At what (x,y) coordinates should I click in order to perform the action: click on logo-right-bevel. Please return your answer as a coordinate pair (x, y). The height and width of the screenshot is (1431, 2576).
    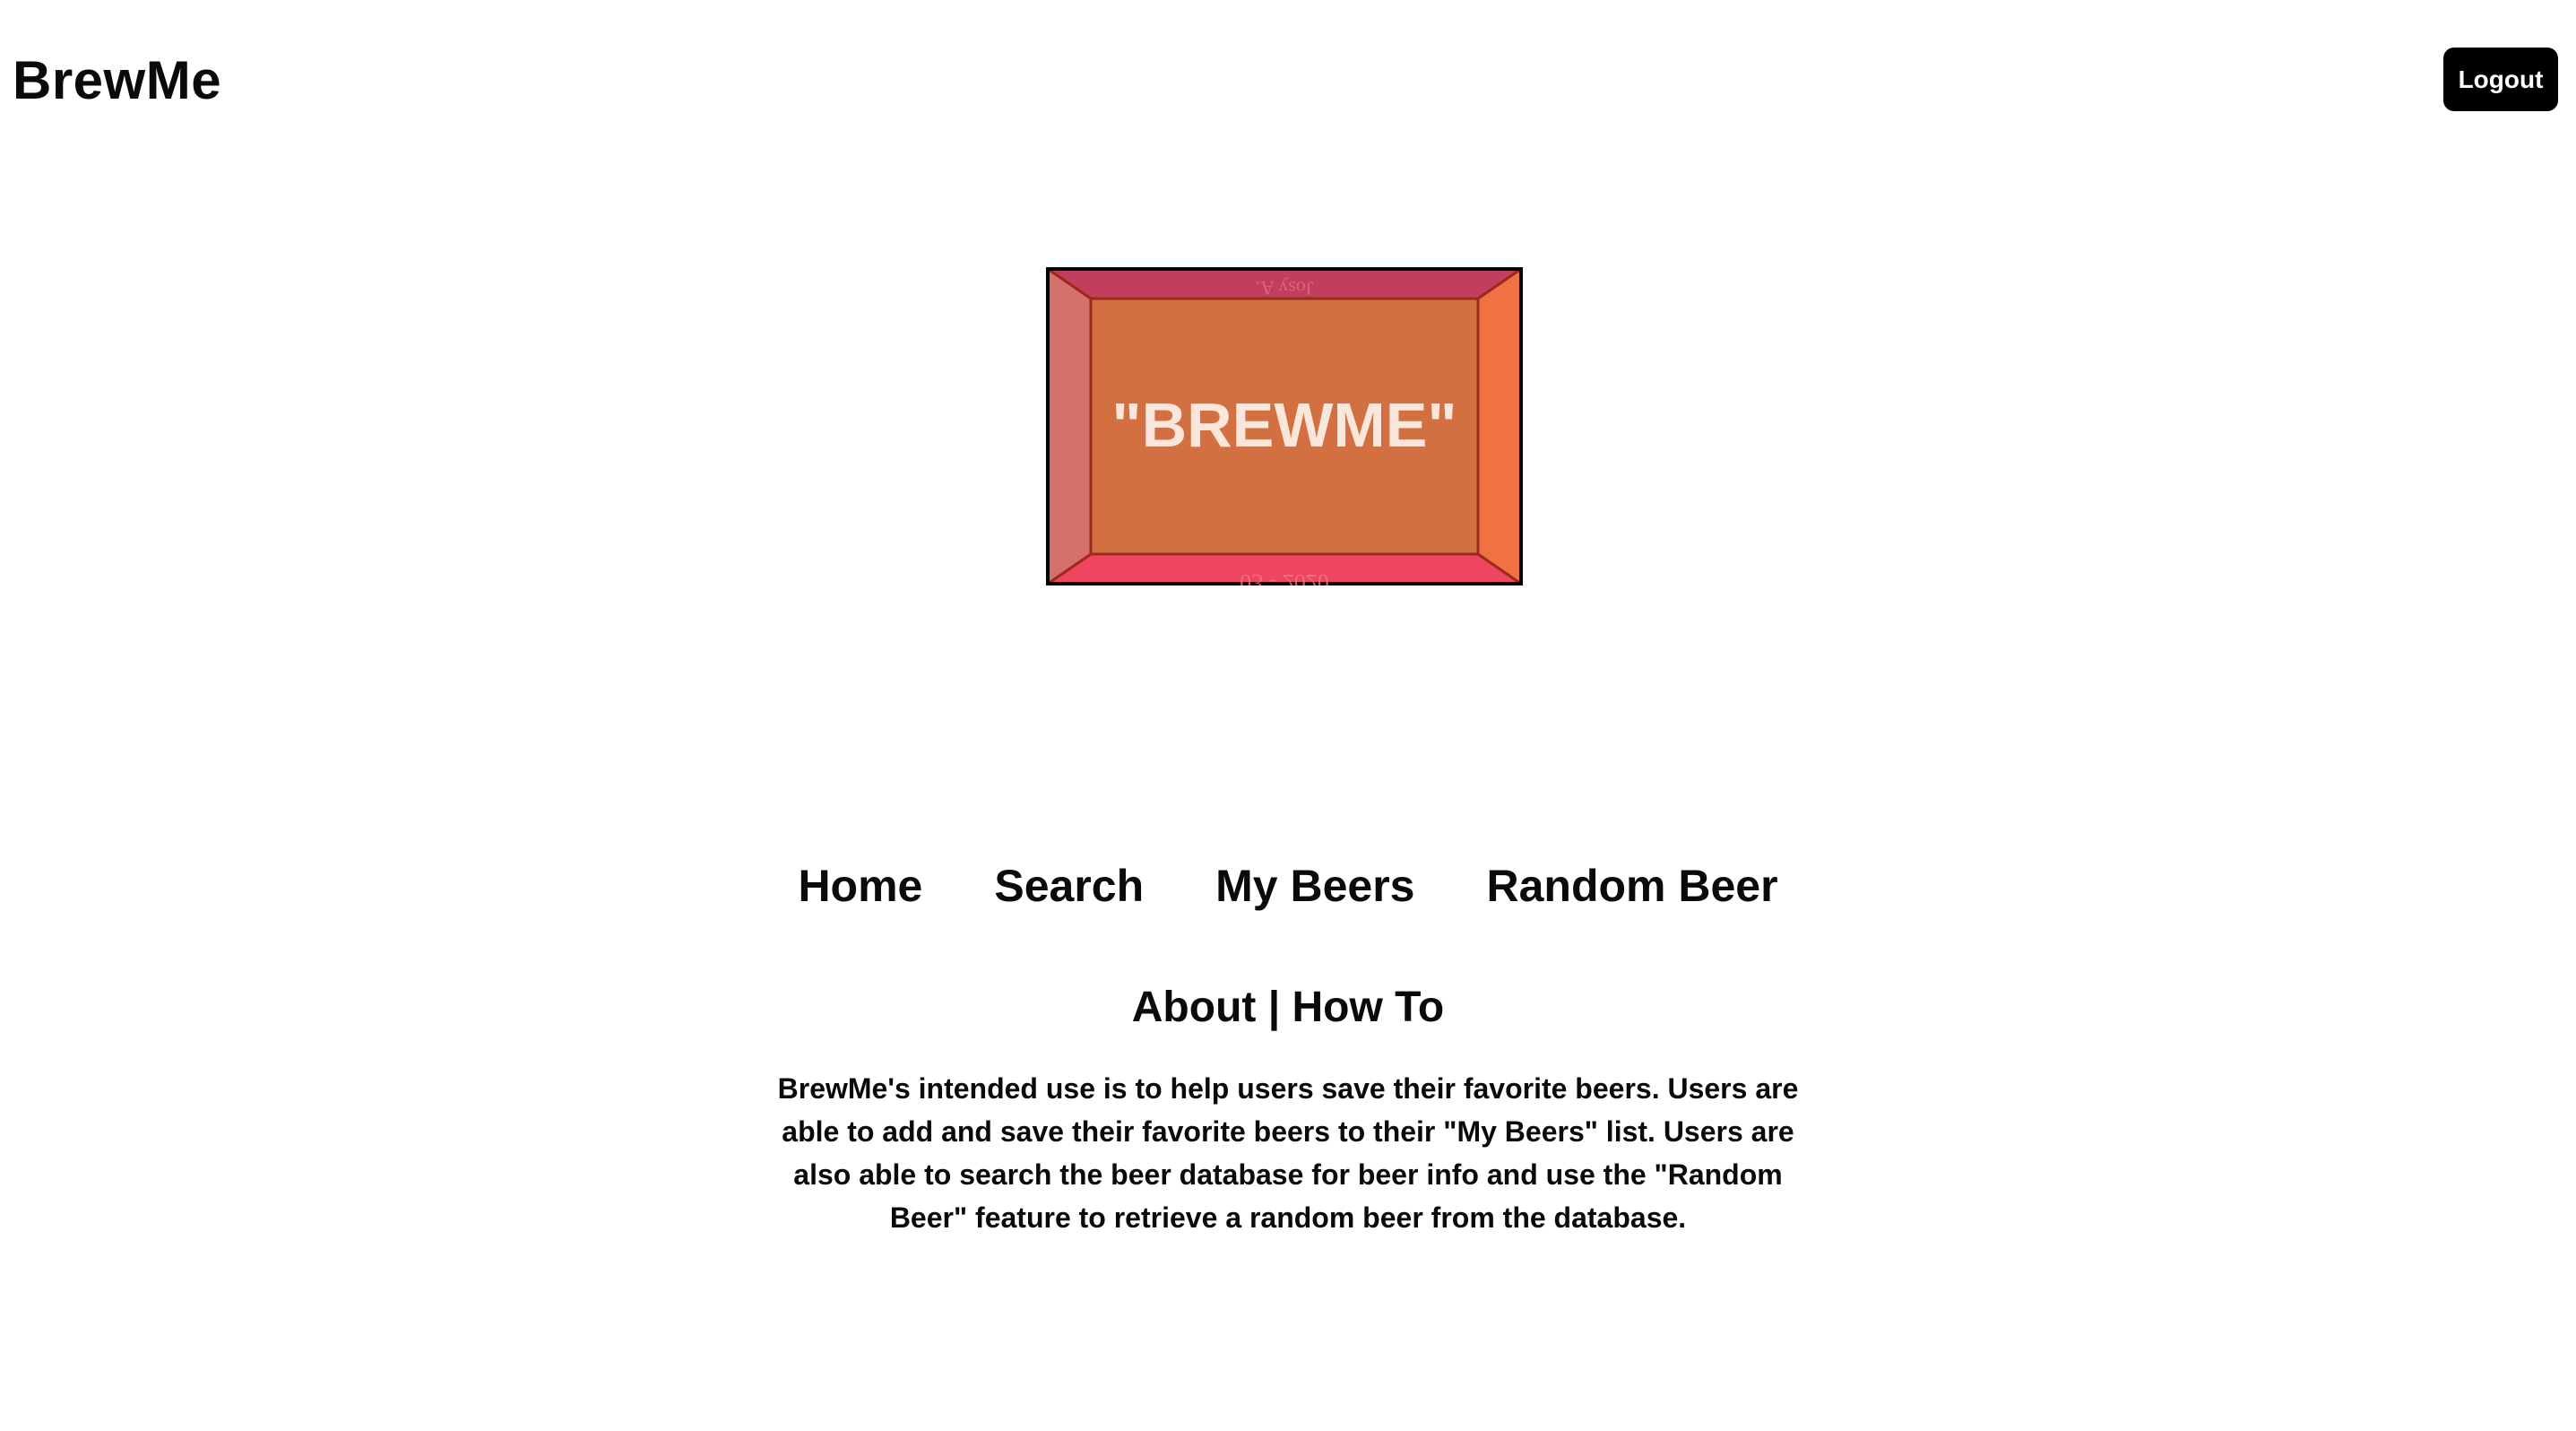
    Looking at the image, I should click on (1499, 426).